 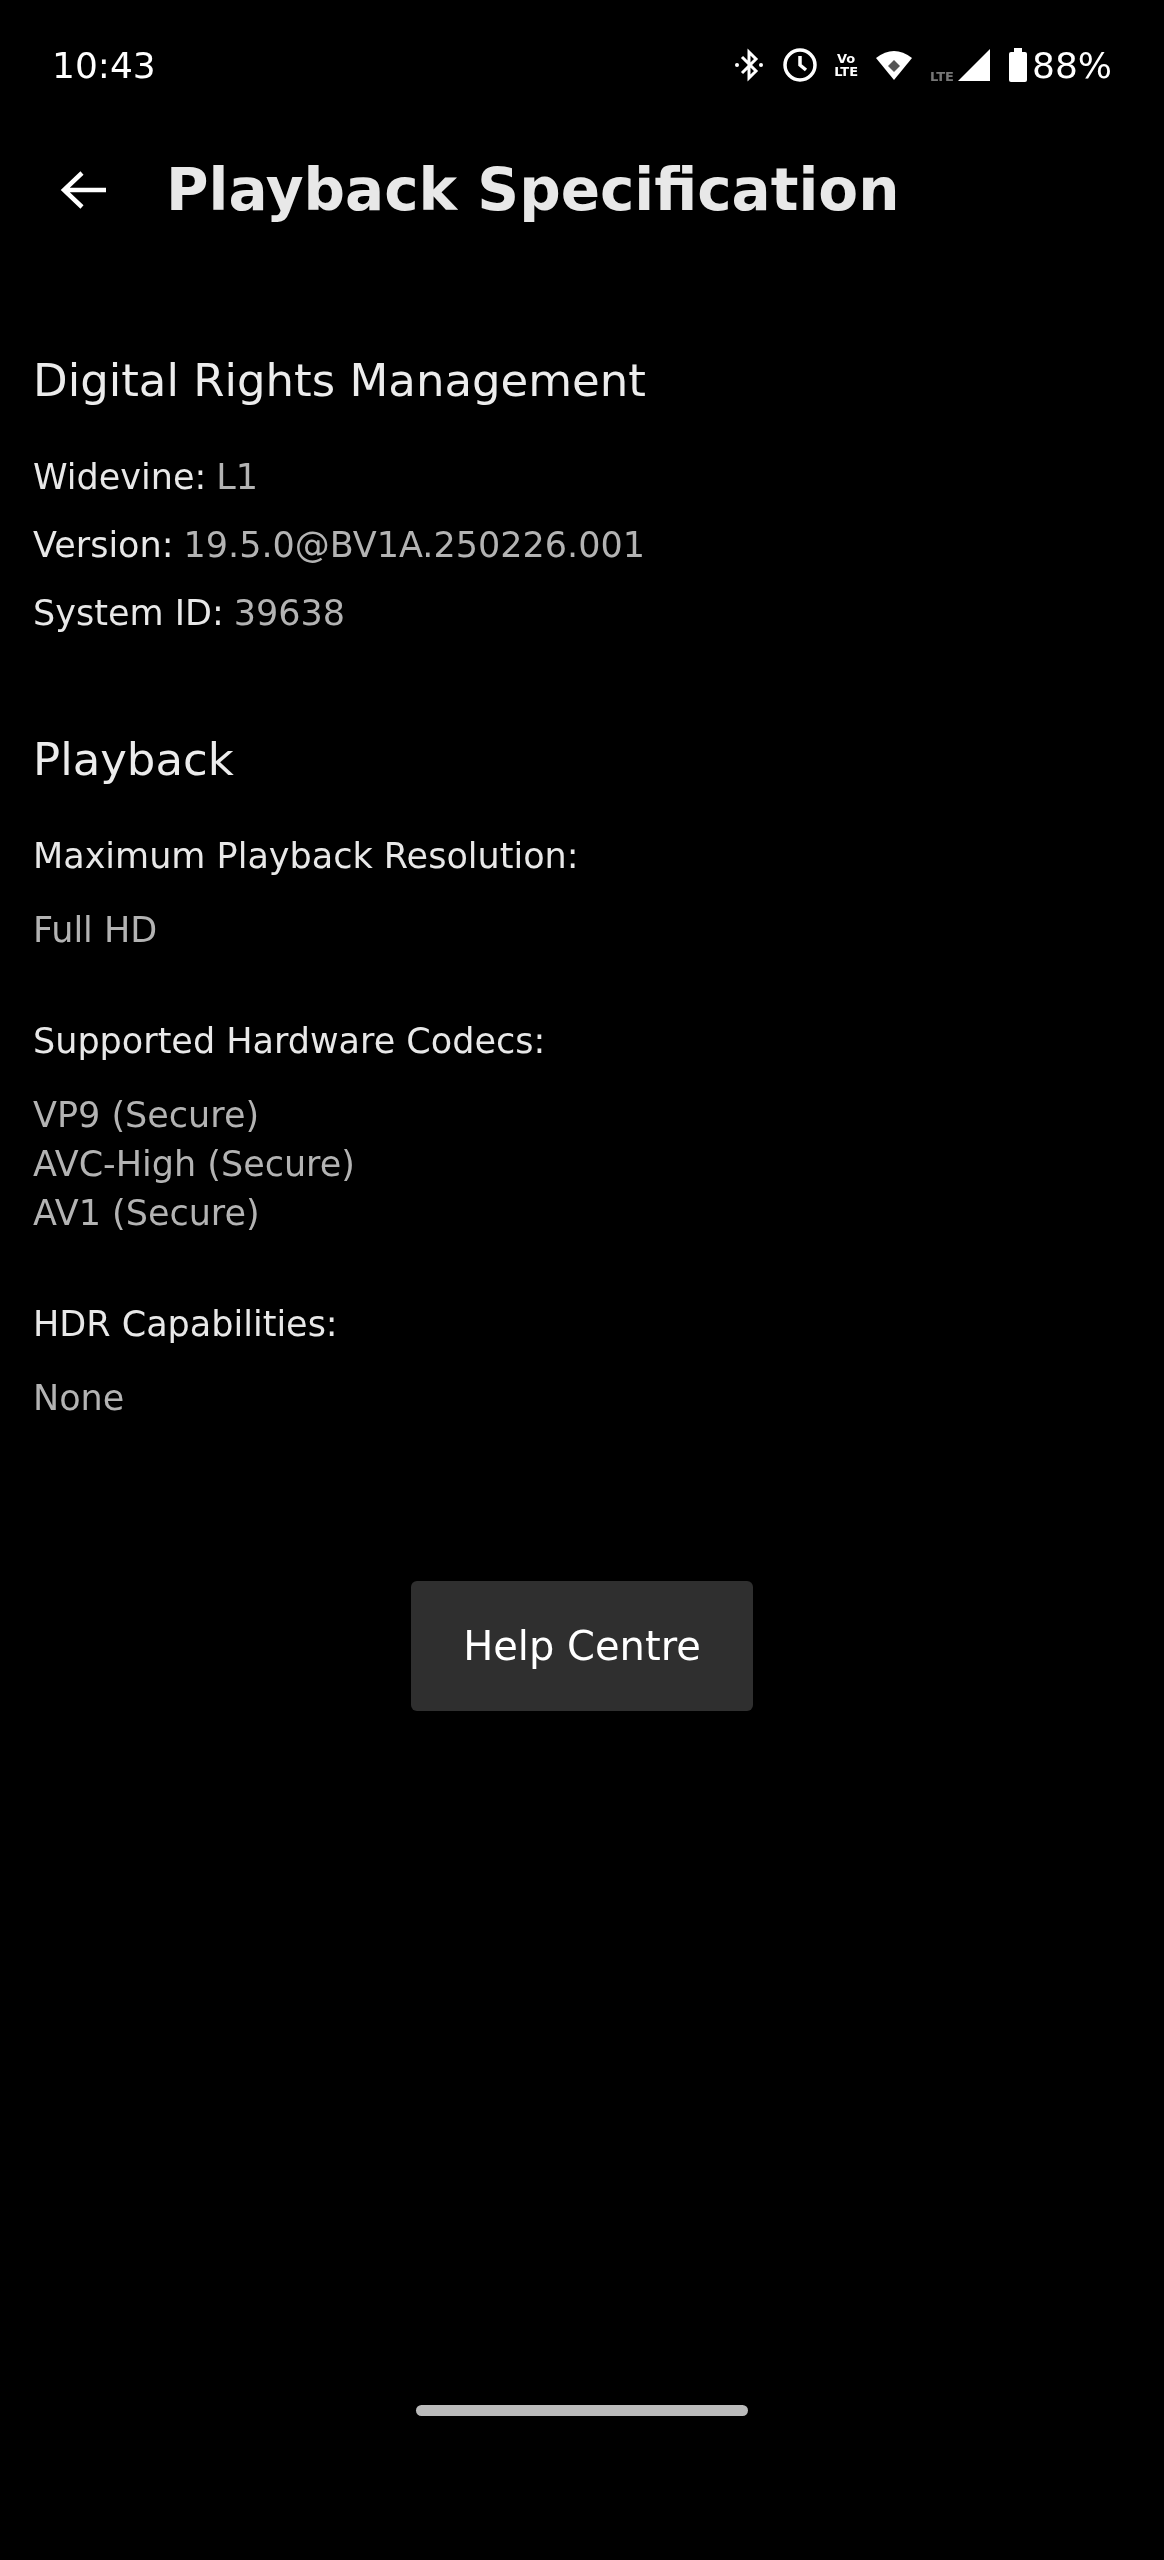 I want to click on spec-label: Supported Hardware Codecs:, so click(x=290, y=1041).